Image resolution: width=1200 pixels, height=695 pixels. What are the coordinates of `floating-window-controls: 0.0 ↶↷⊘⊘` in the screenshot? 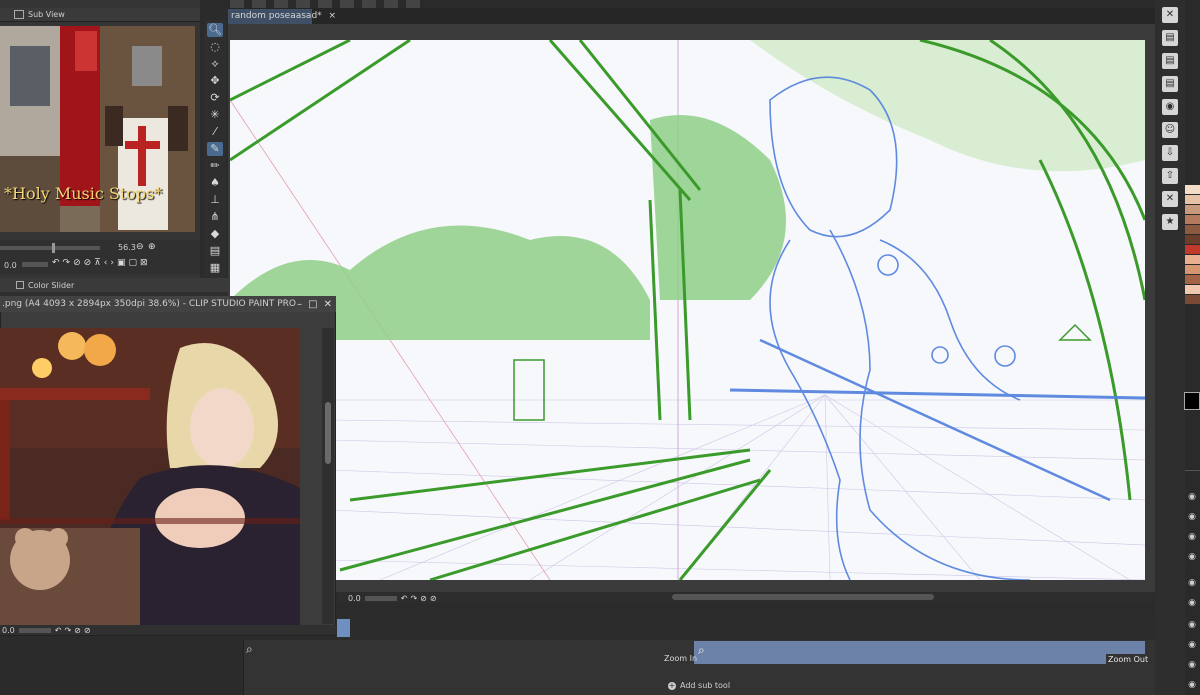 It's located at (168, 630).